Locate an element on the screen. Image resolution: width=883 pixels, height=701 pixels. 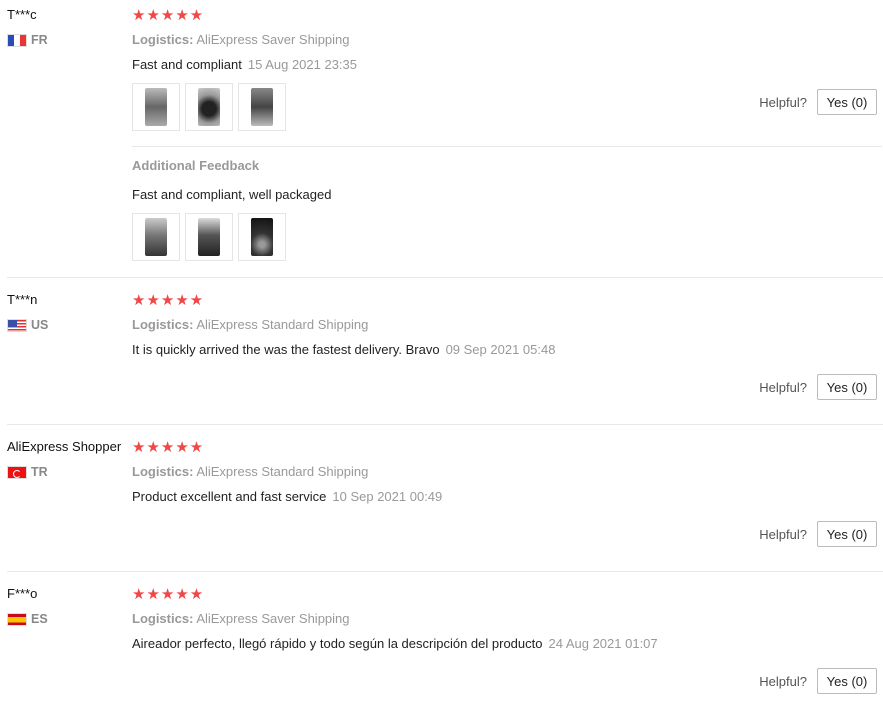
review-date: 09 Sep 2021 05:48 is located at coordinates (500, 349).